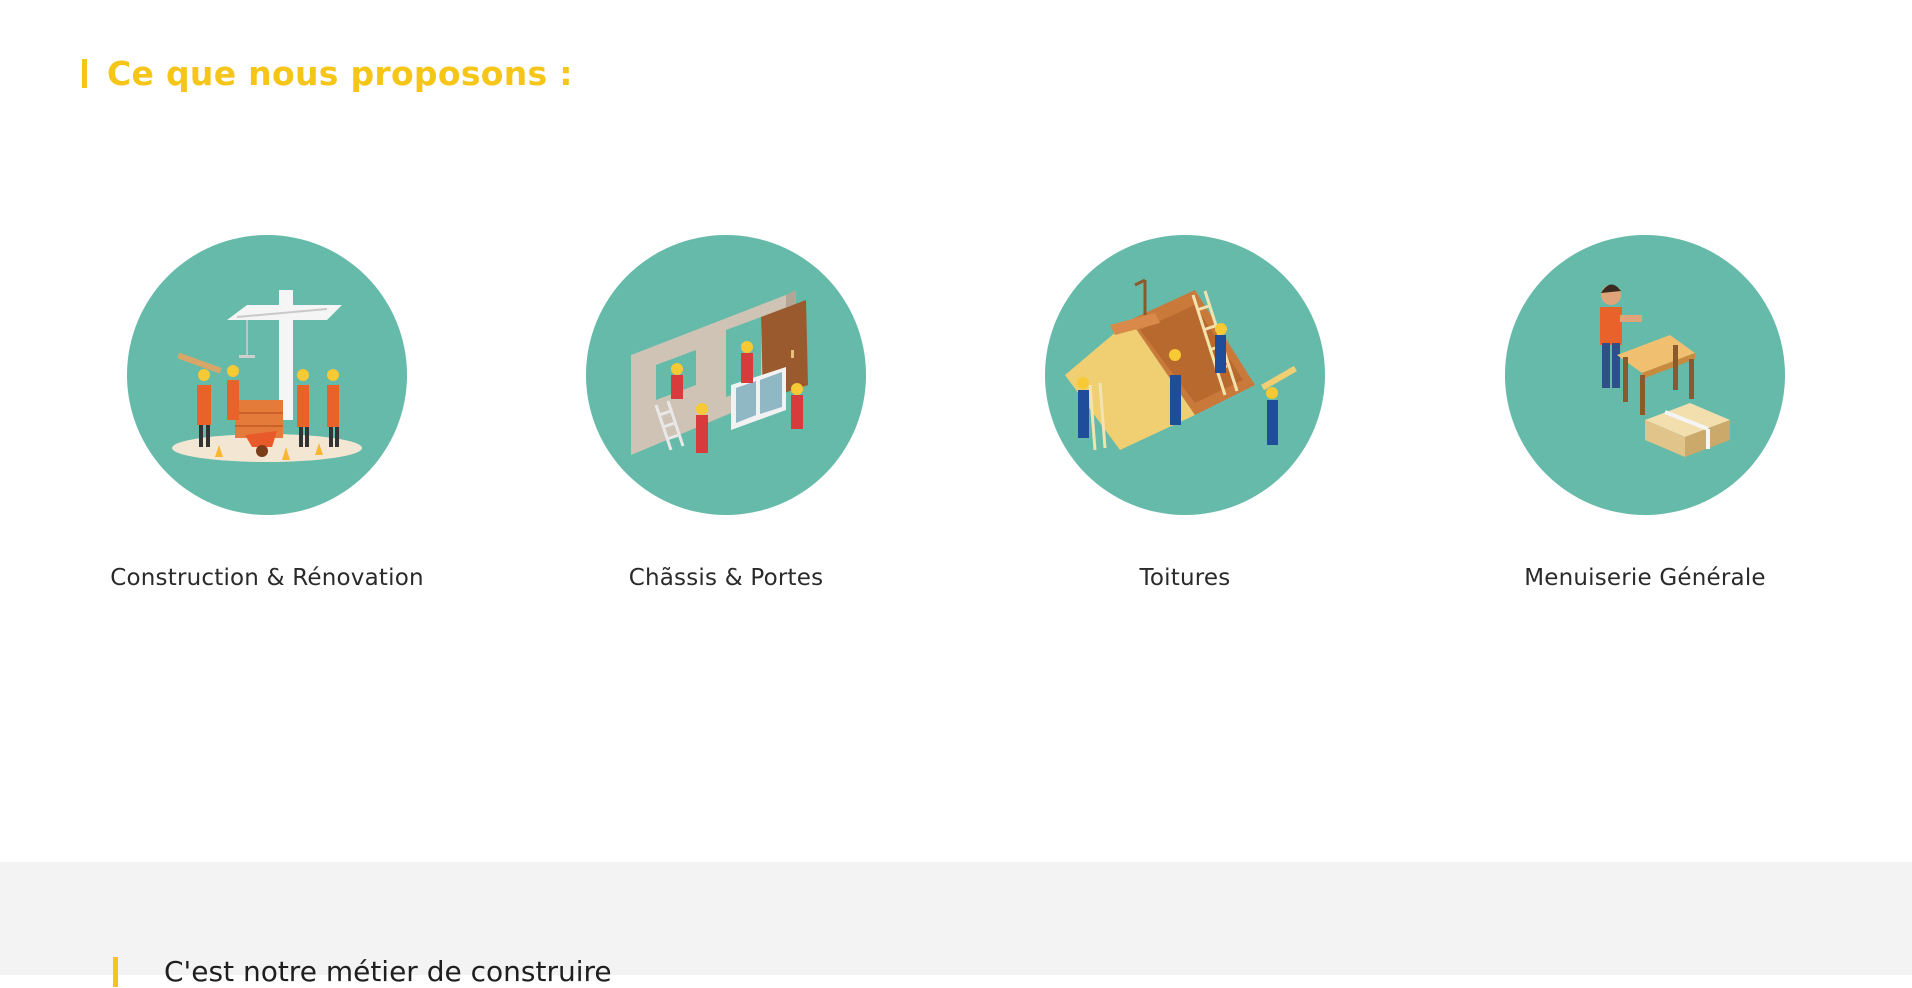 The height and width of the screenshot is (988, 1912). Describe the element at coordinates (267, 578) in the screenshot. I see `service-label: Construction & Rénovation` at that location.